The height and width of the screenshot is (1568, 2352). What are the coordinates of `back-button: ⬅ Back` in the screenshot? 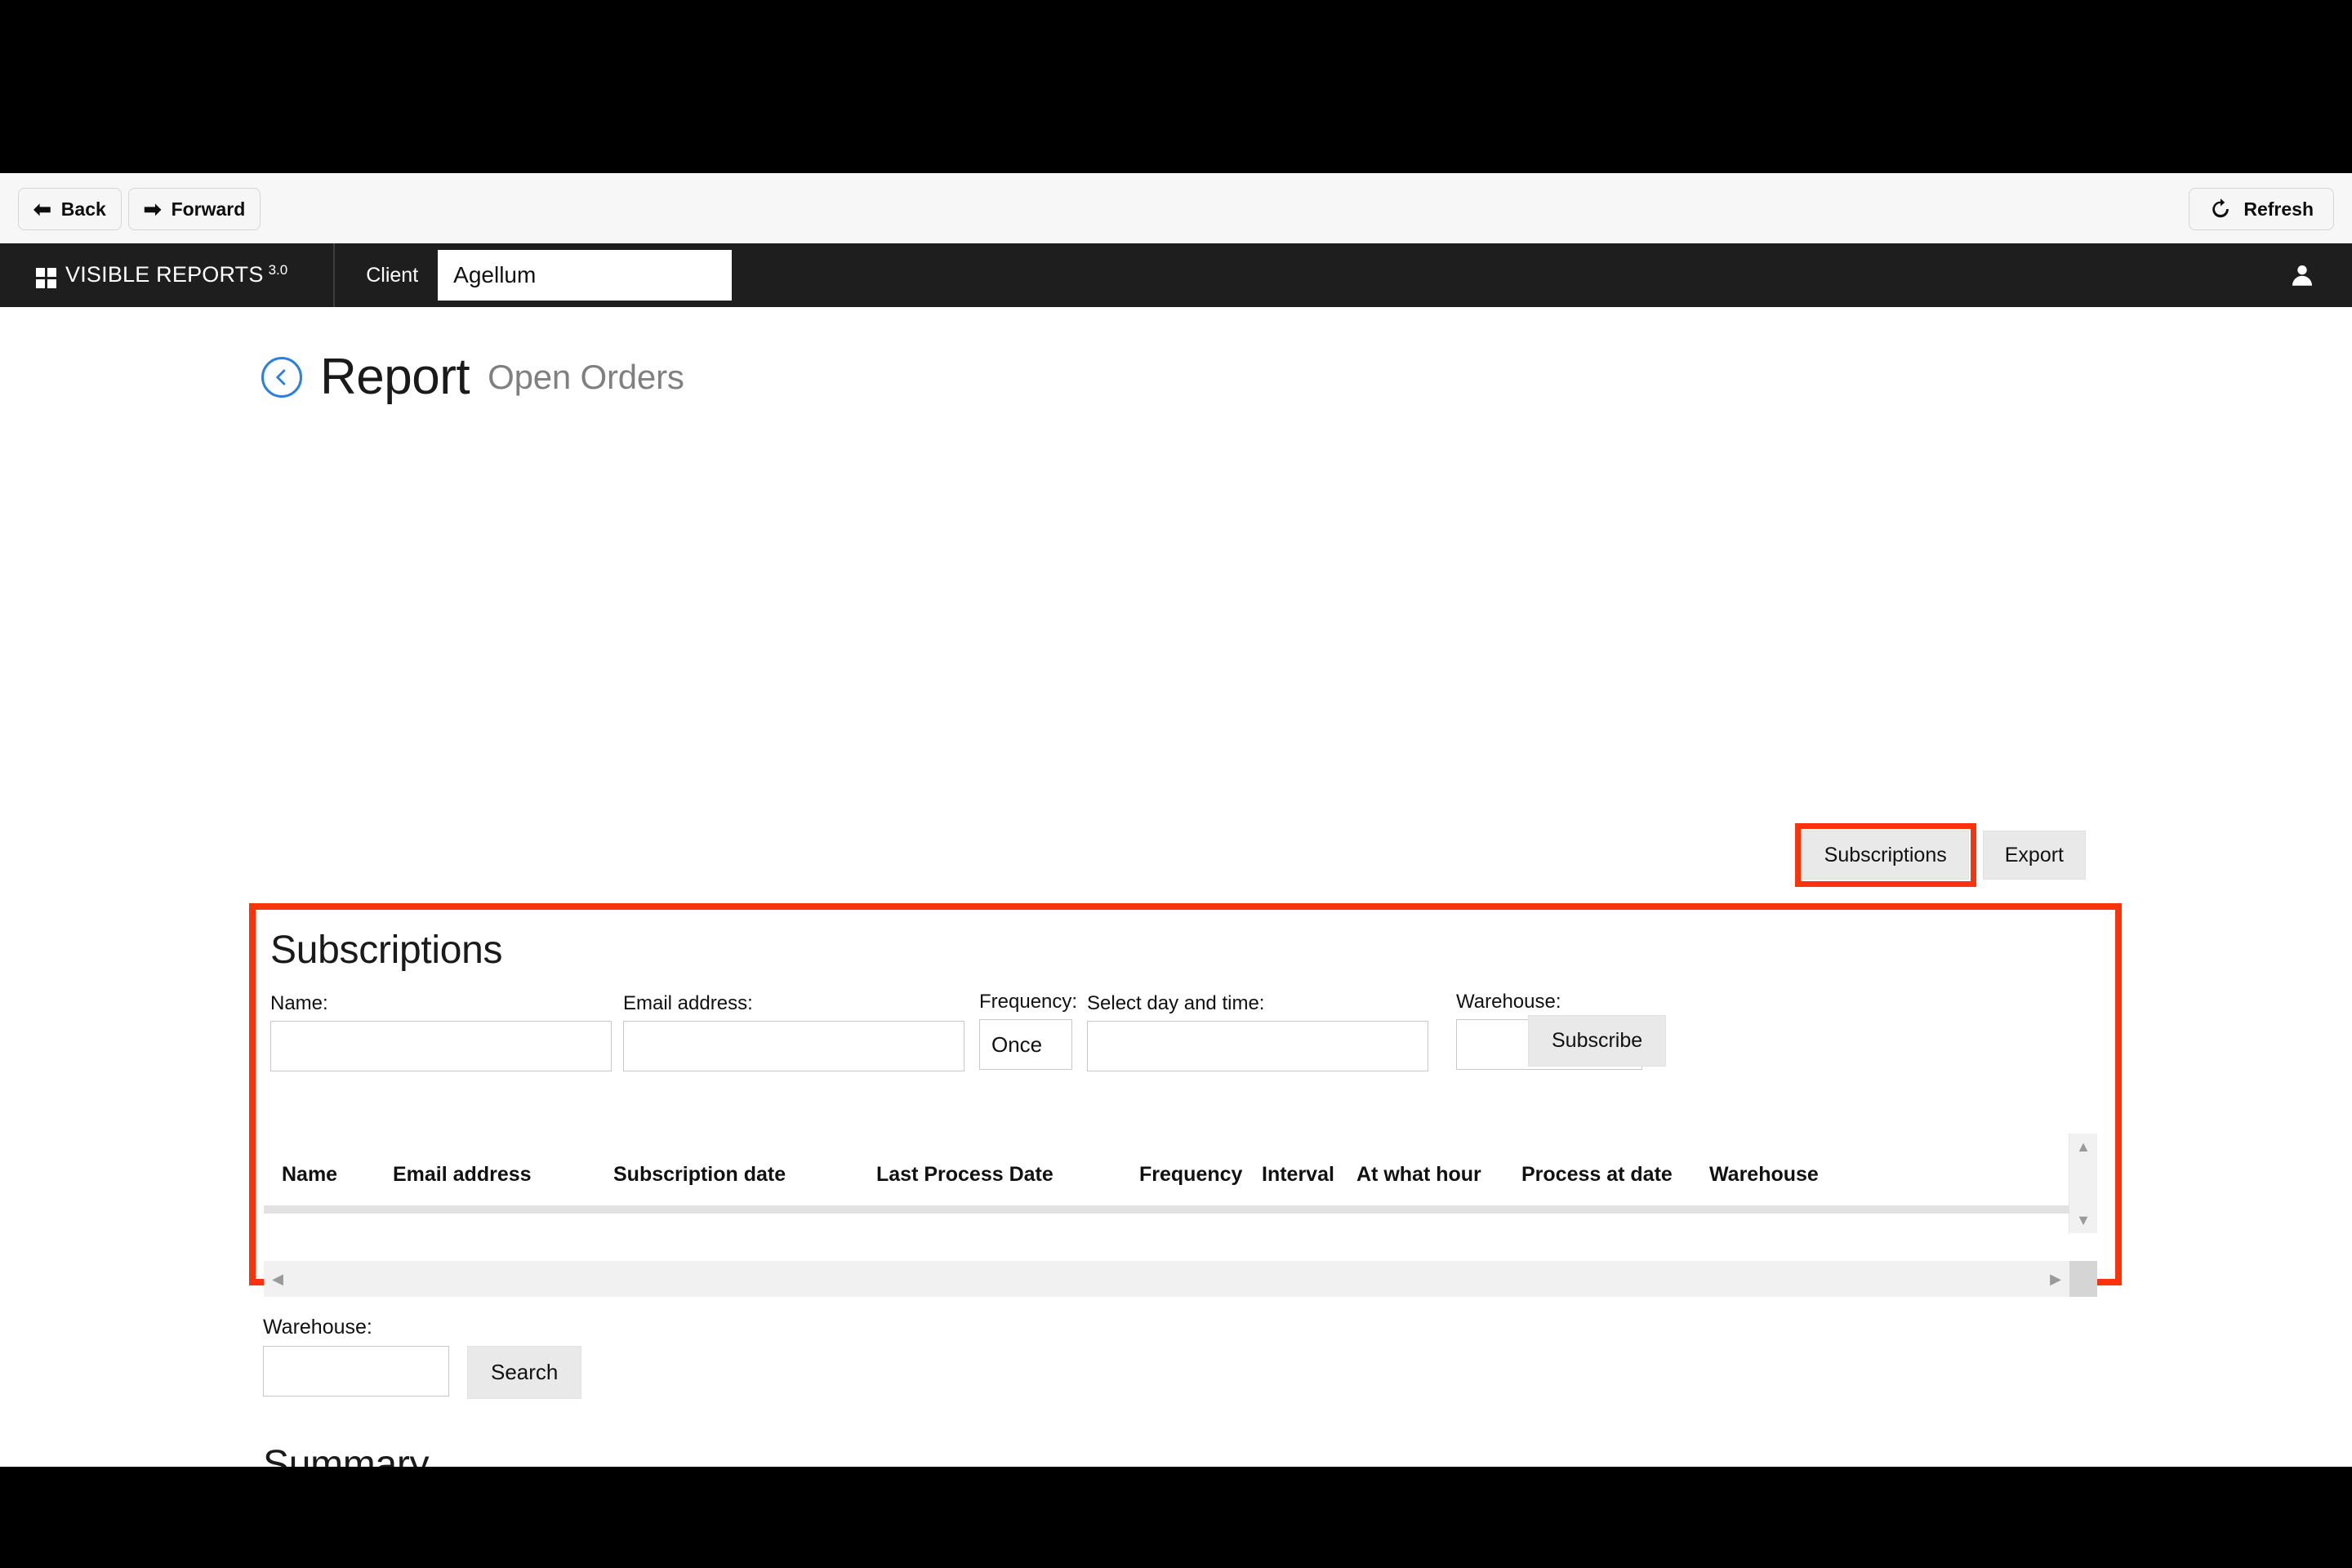 It's located at (70, 209).